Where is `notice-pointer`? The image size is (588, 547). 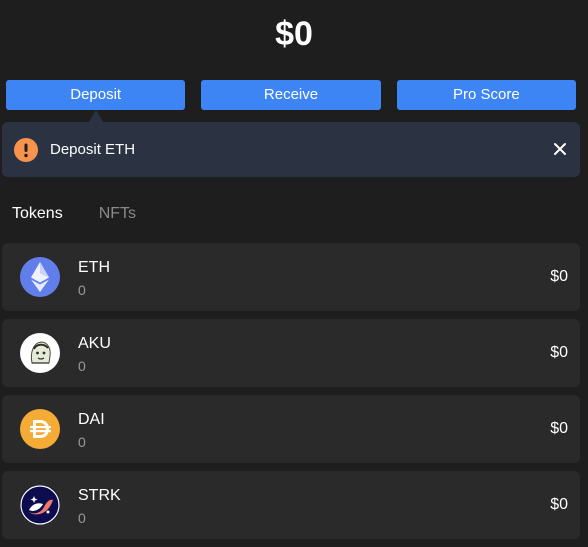
notice-pointer is located at coordinates (96, 116).